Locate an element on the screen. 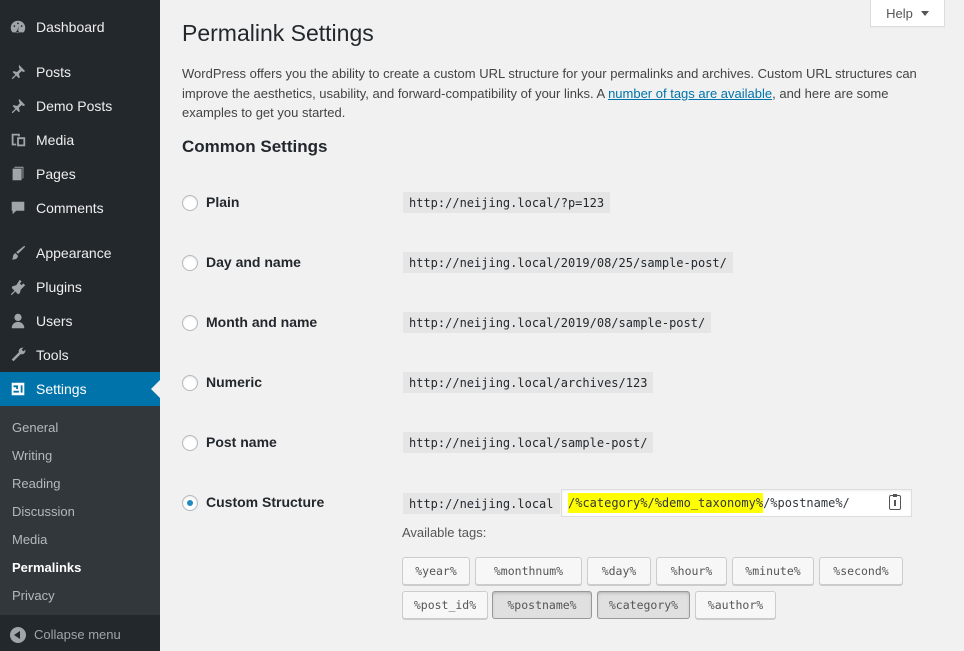 Image resolution: width=964 pixels, height=651 pixels. option-label-numeric: Numeric is located at coordinates (234, 382).